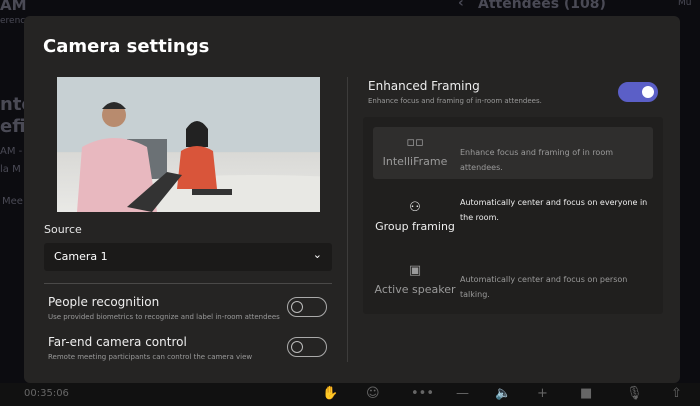  I want to click on back-chevron-icon: ‹, so click(461, 5).